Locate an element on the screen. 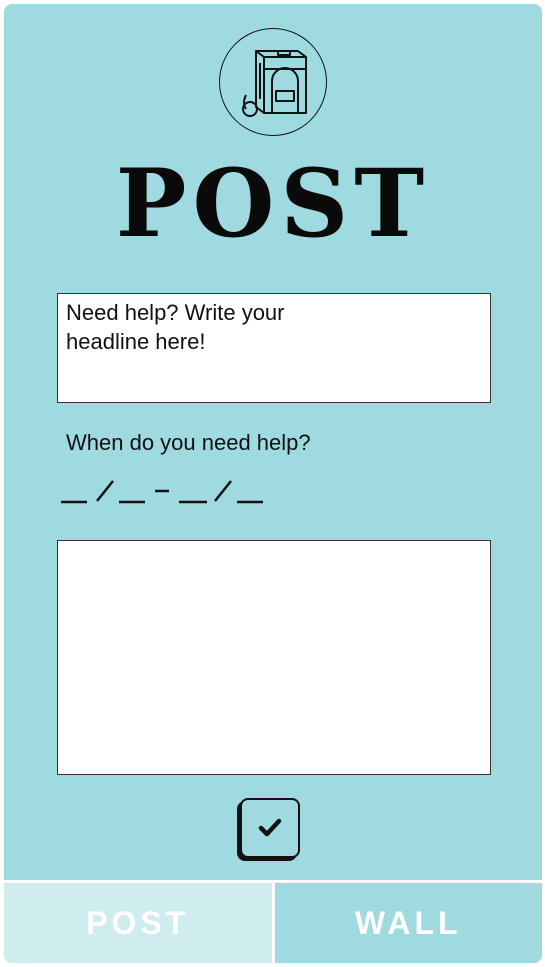  headline-placeholder: Need help? Write your headline here! is located at coordinates (175, 327).